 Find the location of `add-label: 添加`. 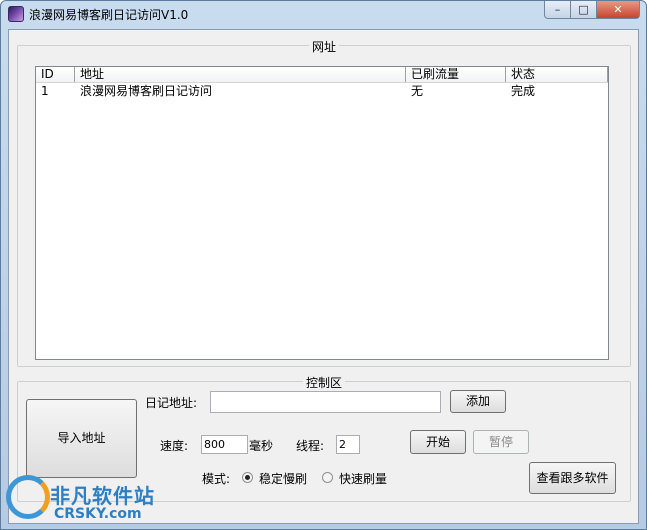

add-label: 添加 is located at coordinates (477, 401).